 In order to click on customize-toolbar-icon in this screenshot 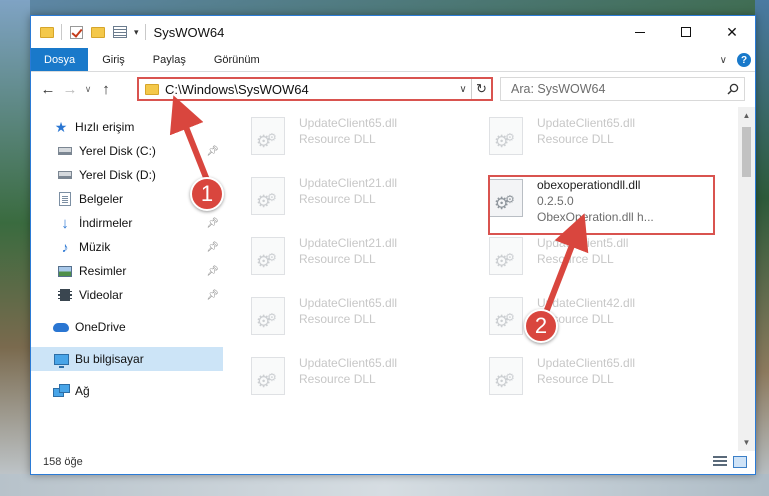, I will do `click(120, 32)`.